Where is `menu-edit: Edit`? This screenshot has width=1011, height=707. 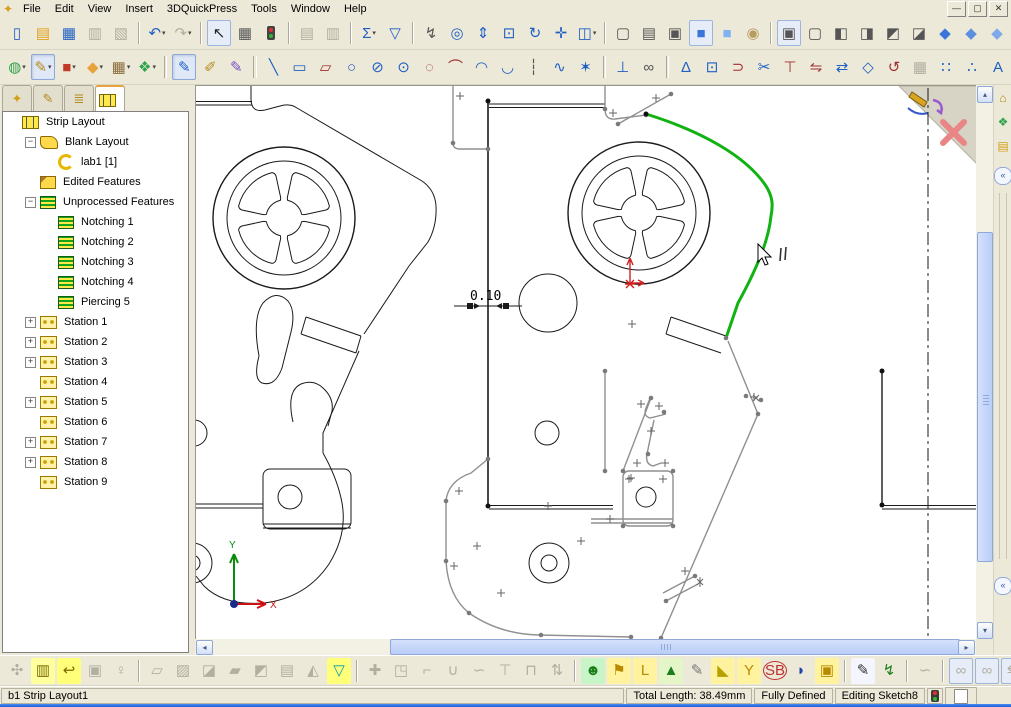
menu-edit: Edit is located at coordinates (64, 9).